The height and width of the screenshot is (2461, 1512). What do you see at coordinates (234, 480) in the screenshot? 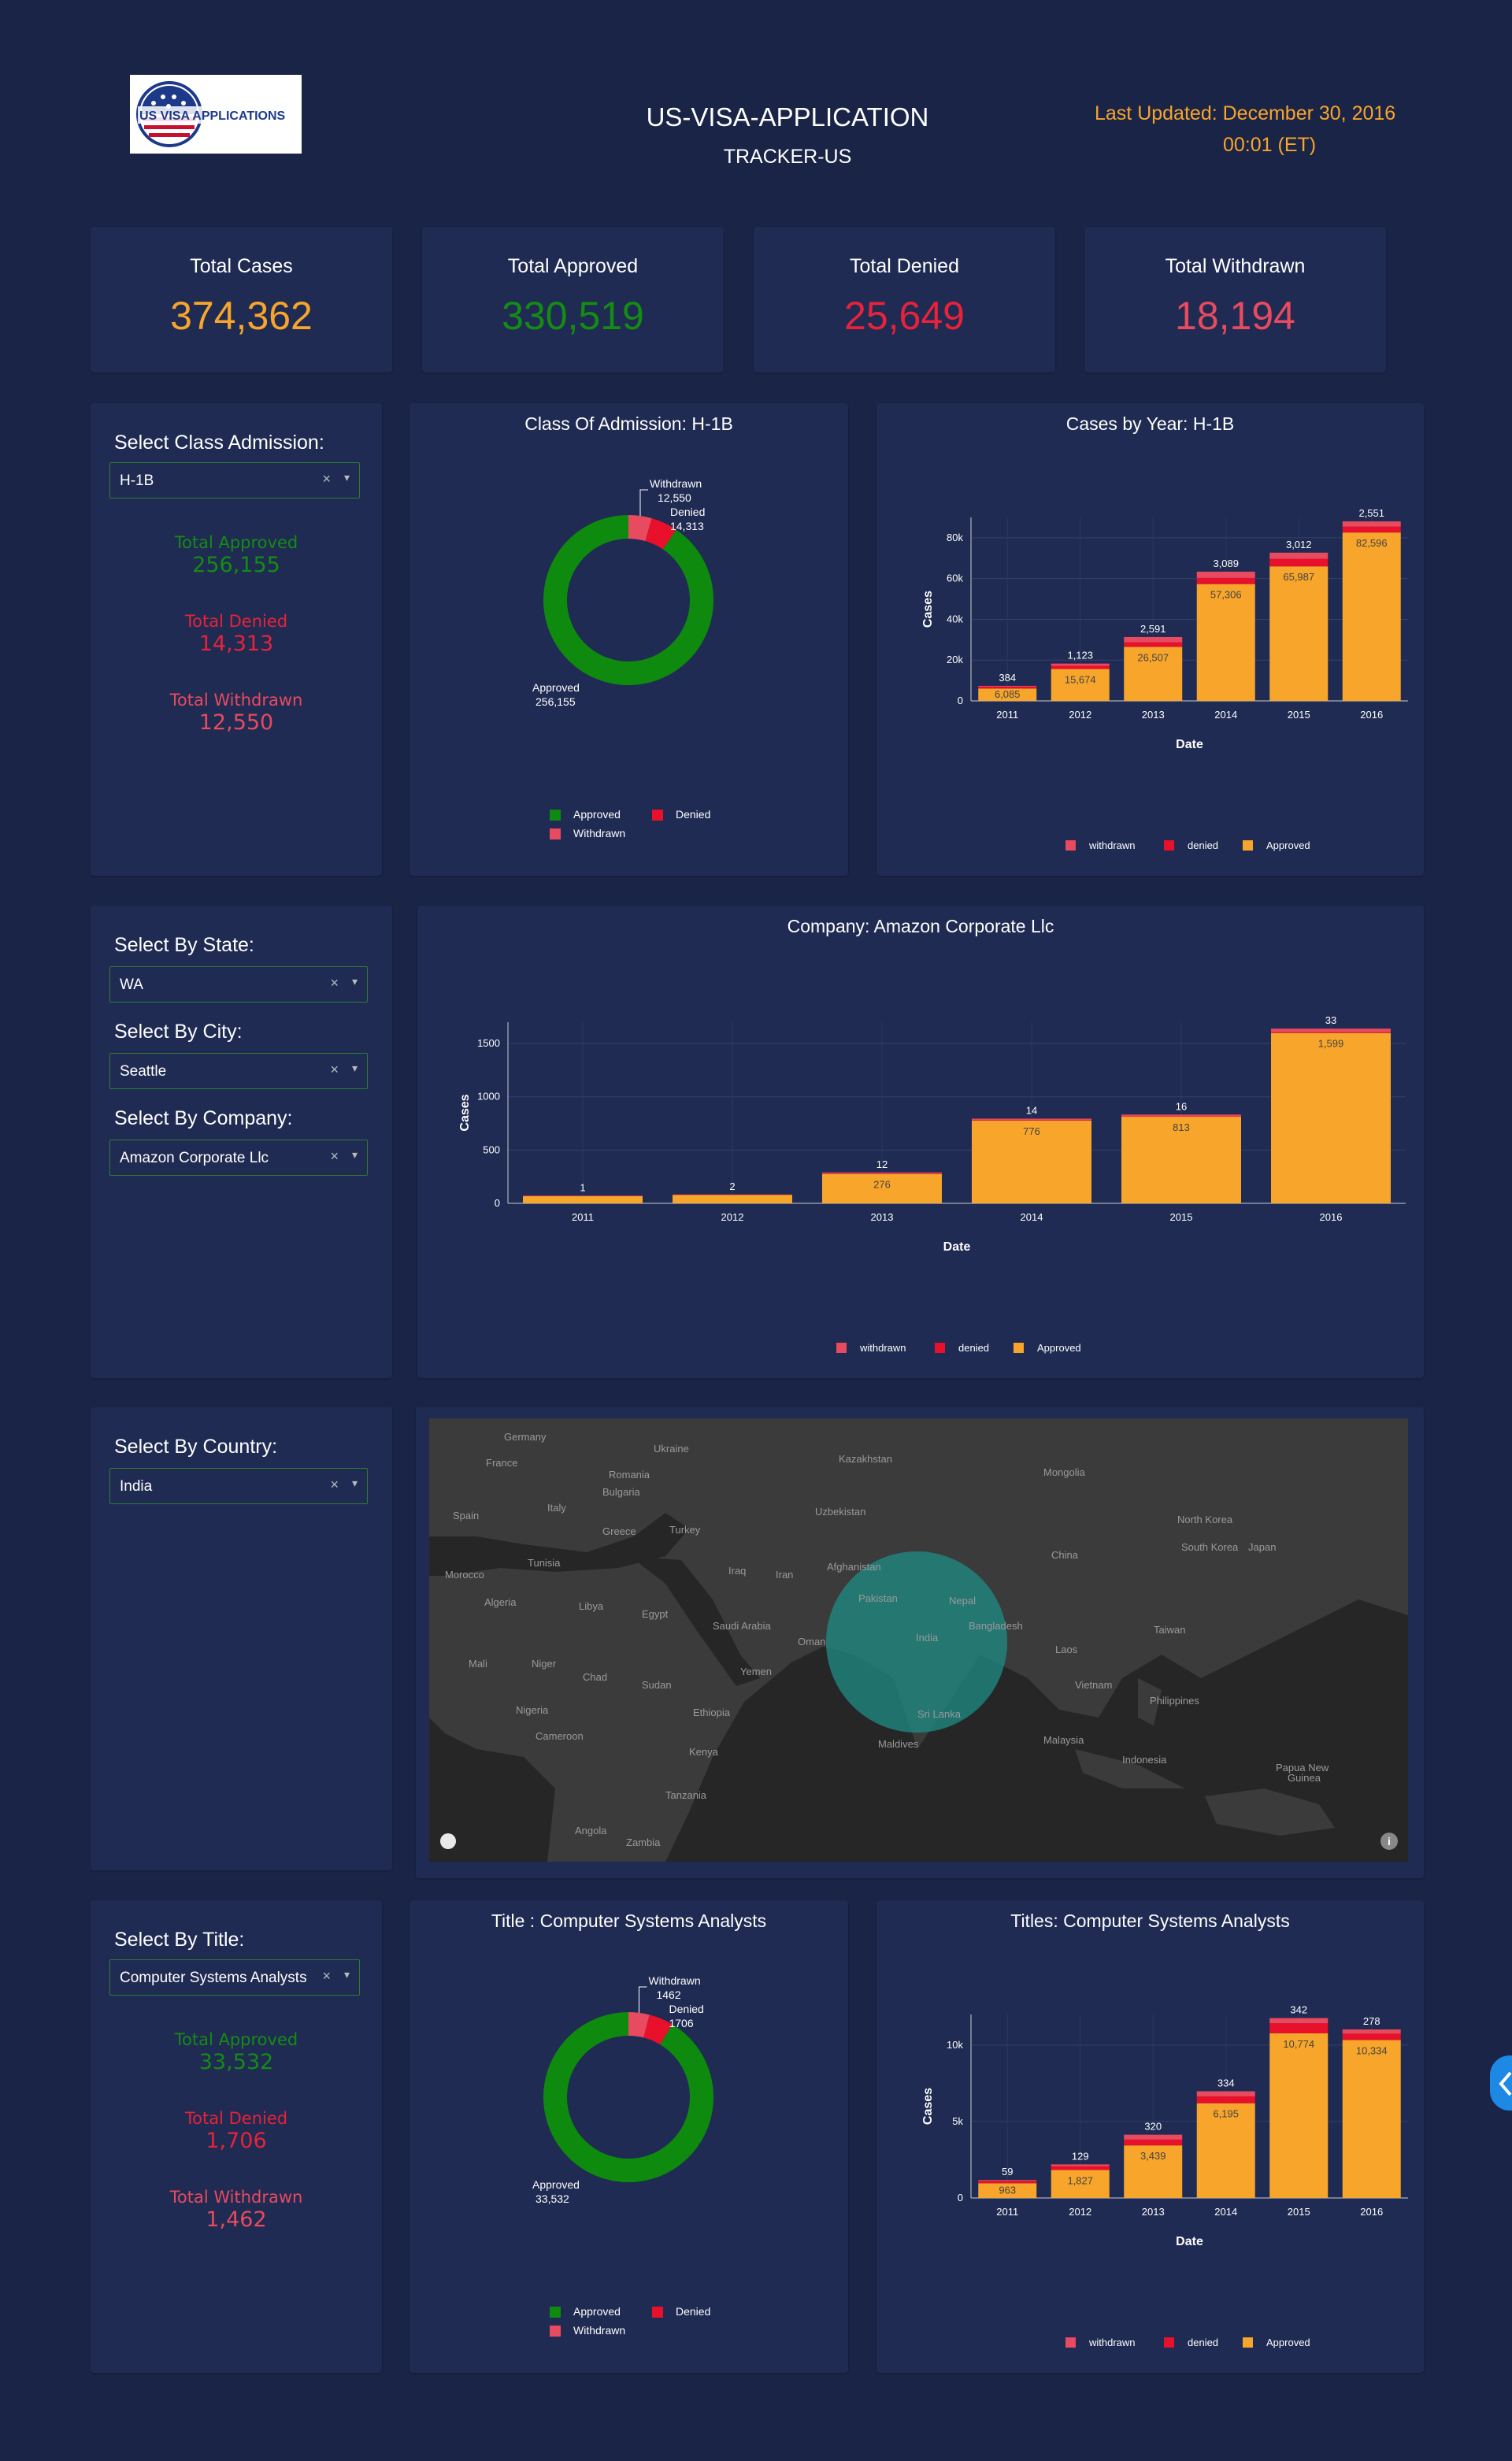
I see `class-admission-dropdown: H-1B × ▾` at bounding box center [234, 480].